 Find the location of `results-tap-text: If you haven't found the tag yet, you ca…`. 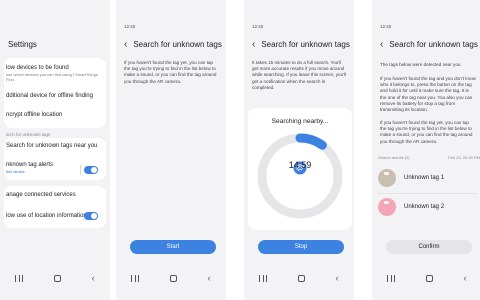

results-tap-text: If you haven't found the tag yet, you ca… is located at coordinates (426, 132).